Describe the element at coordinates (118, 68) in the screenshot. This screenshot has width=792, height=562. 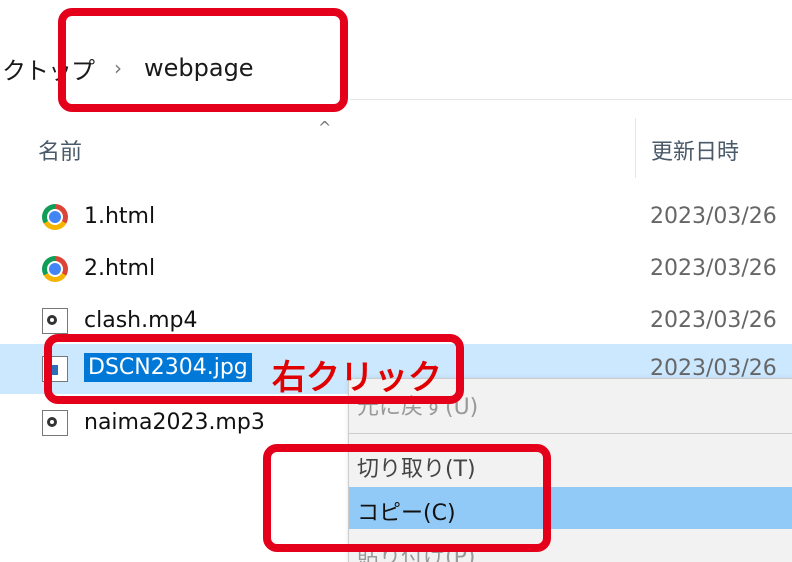
I see `chevron-right-icon: ›` at that location.